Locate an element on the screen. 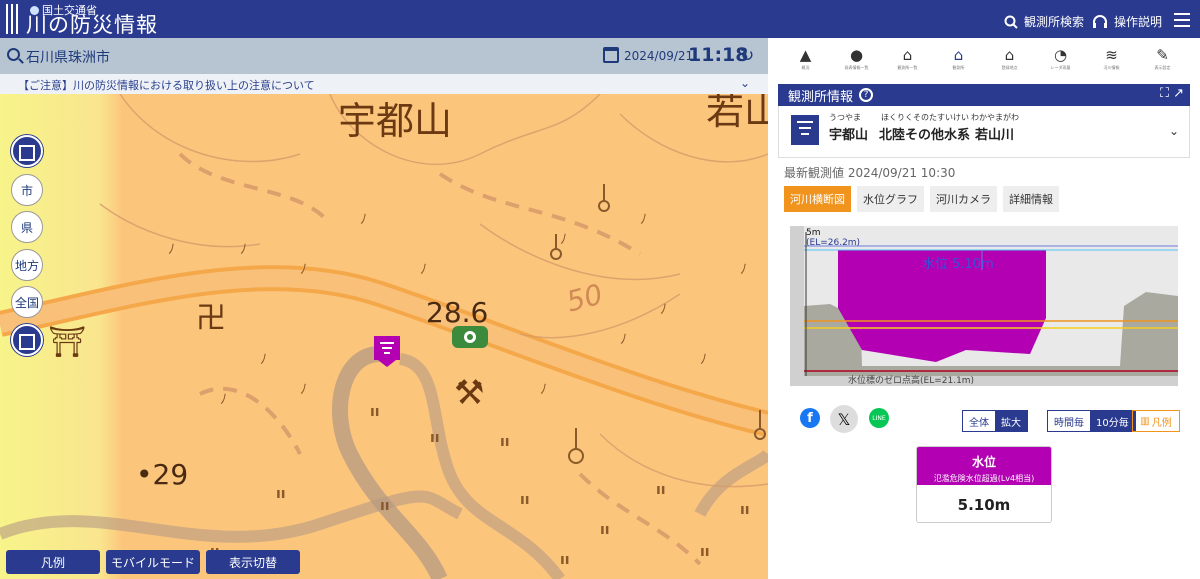  water-level-status: 氾濫危険水位超過(Lv4相当) is located at coordinates (984, 478).